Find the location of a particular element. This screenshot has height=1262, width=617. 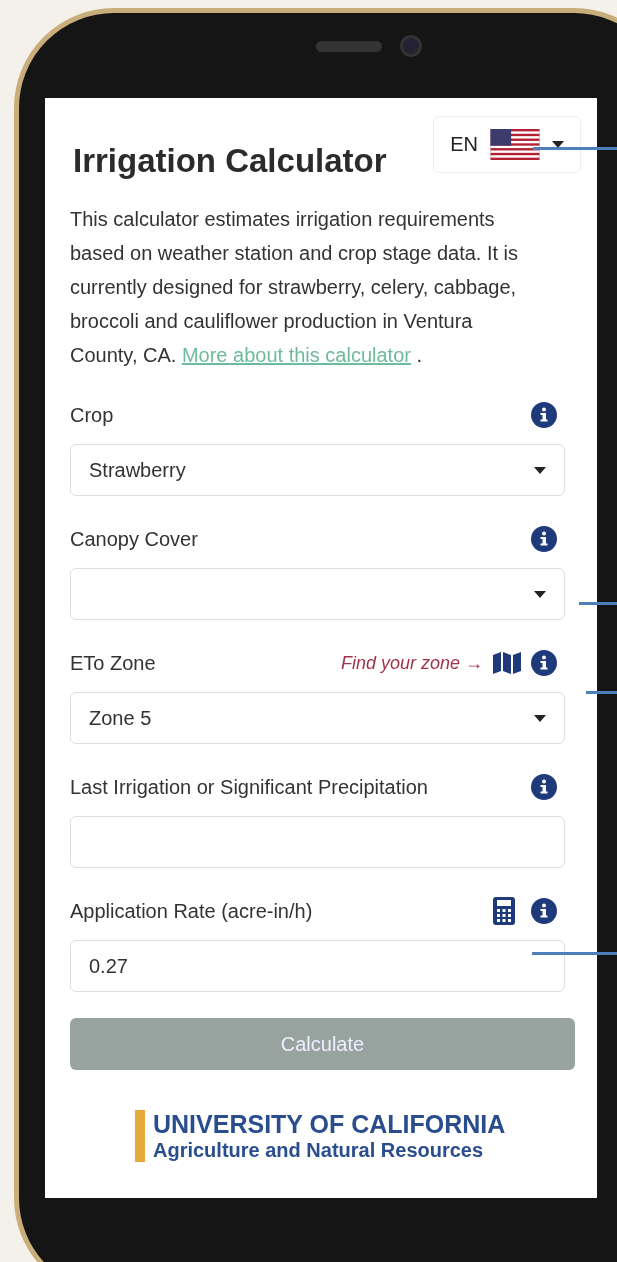

language-selector: EN is located at coordinates (507, 144).